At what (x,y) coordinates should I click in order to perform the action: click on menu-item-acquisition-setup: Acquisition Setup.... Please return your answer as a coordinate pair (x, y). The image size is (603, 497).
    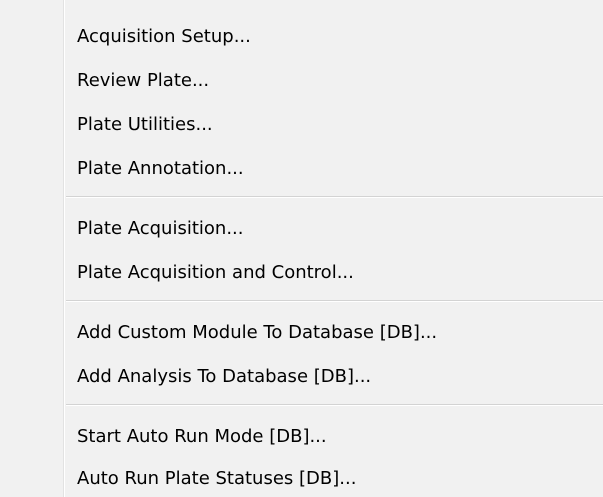
    Looking at the image, I should click on (334, 36).